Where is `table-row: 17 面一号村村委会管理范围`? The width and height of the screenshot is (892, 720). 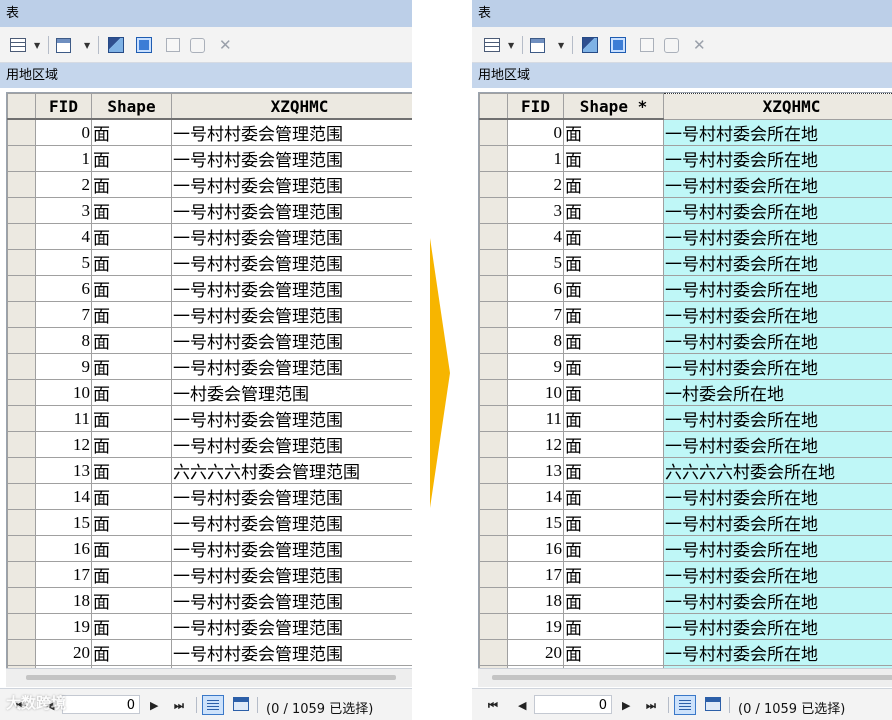
table-row: 17 面一号村村委会管理范围 is located at coordinates (209, 574).